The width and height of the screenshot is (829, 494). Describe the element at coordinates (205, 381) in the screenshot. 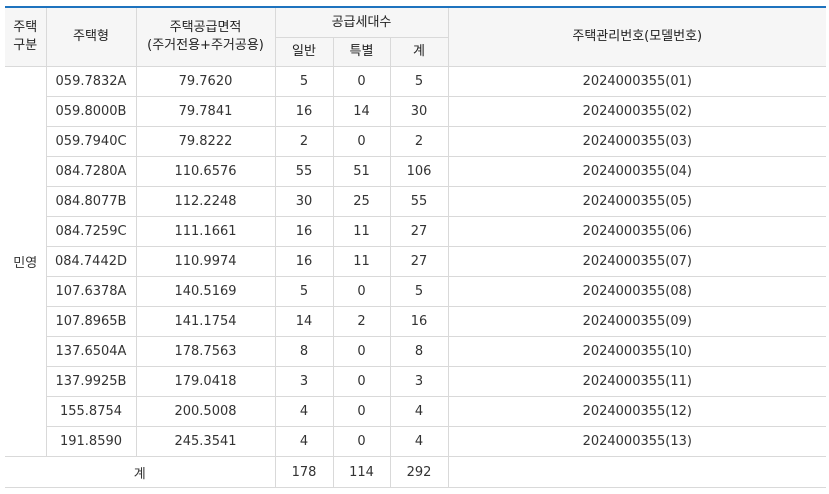

I see `cell-supply-area: 179.0418` at that location.